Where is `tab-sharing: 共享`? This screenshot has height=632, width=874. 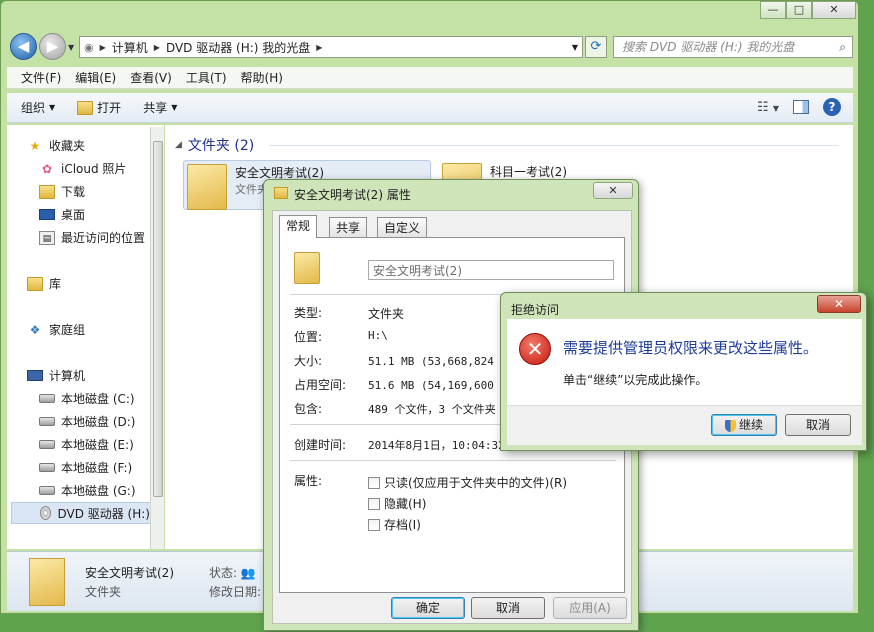 tab-sharing: 共享 is located at coordinates (348, 227).